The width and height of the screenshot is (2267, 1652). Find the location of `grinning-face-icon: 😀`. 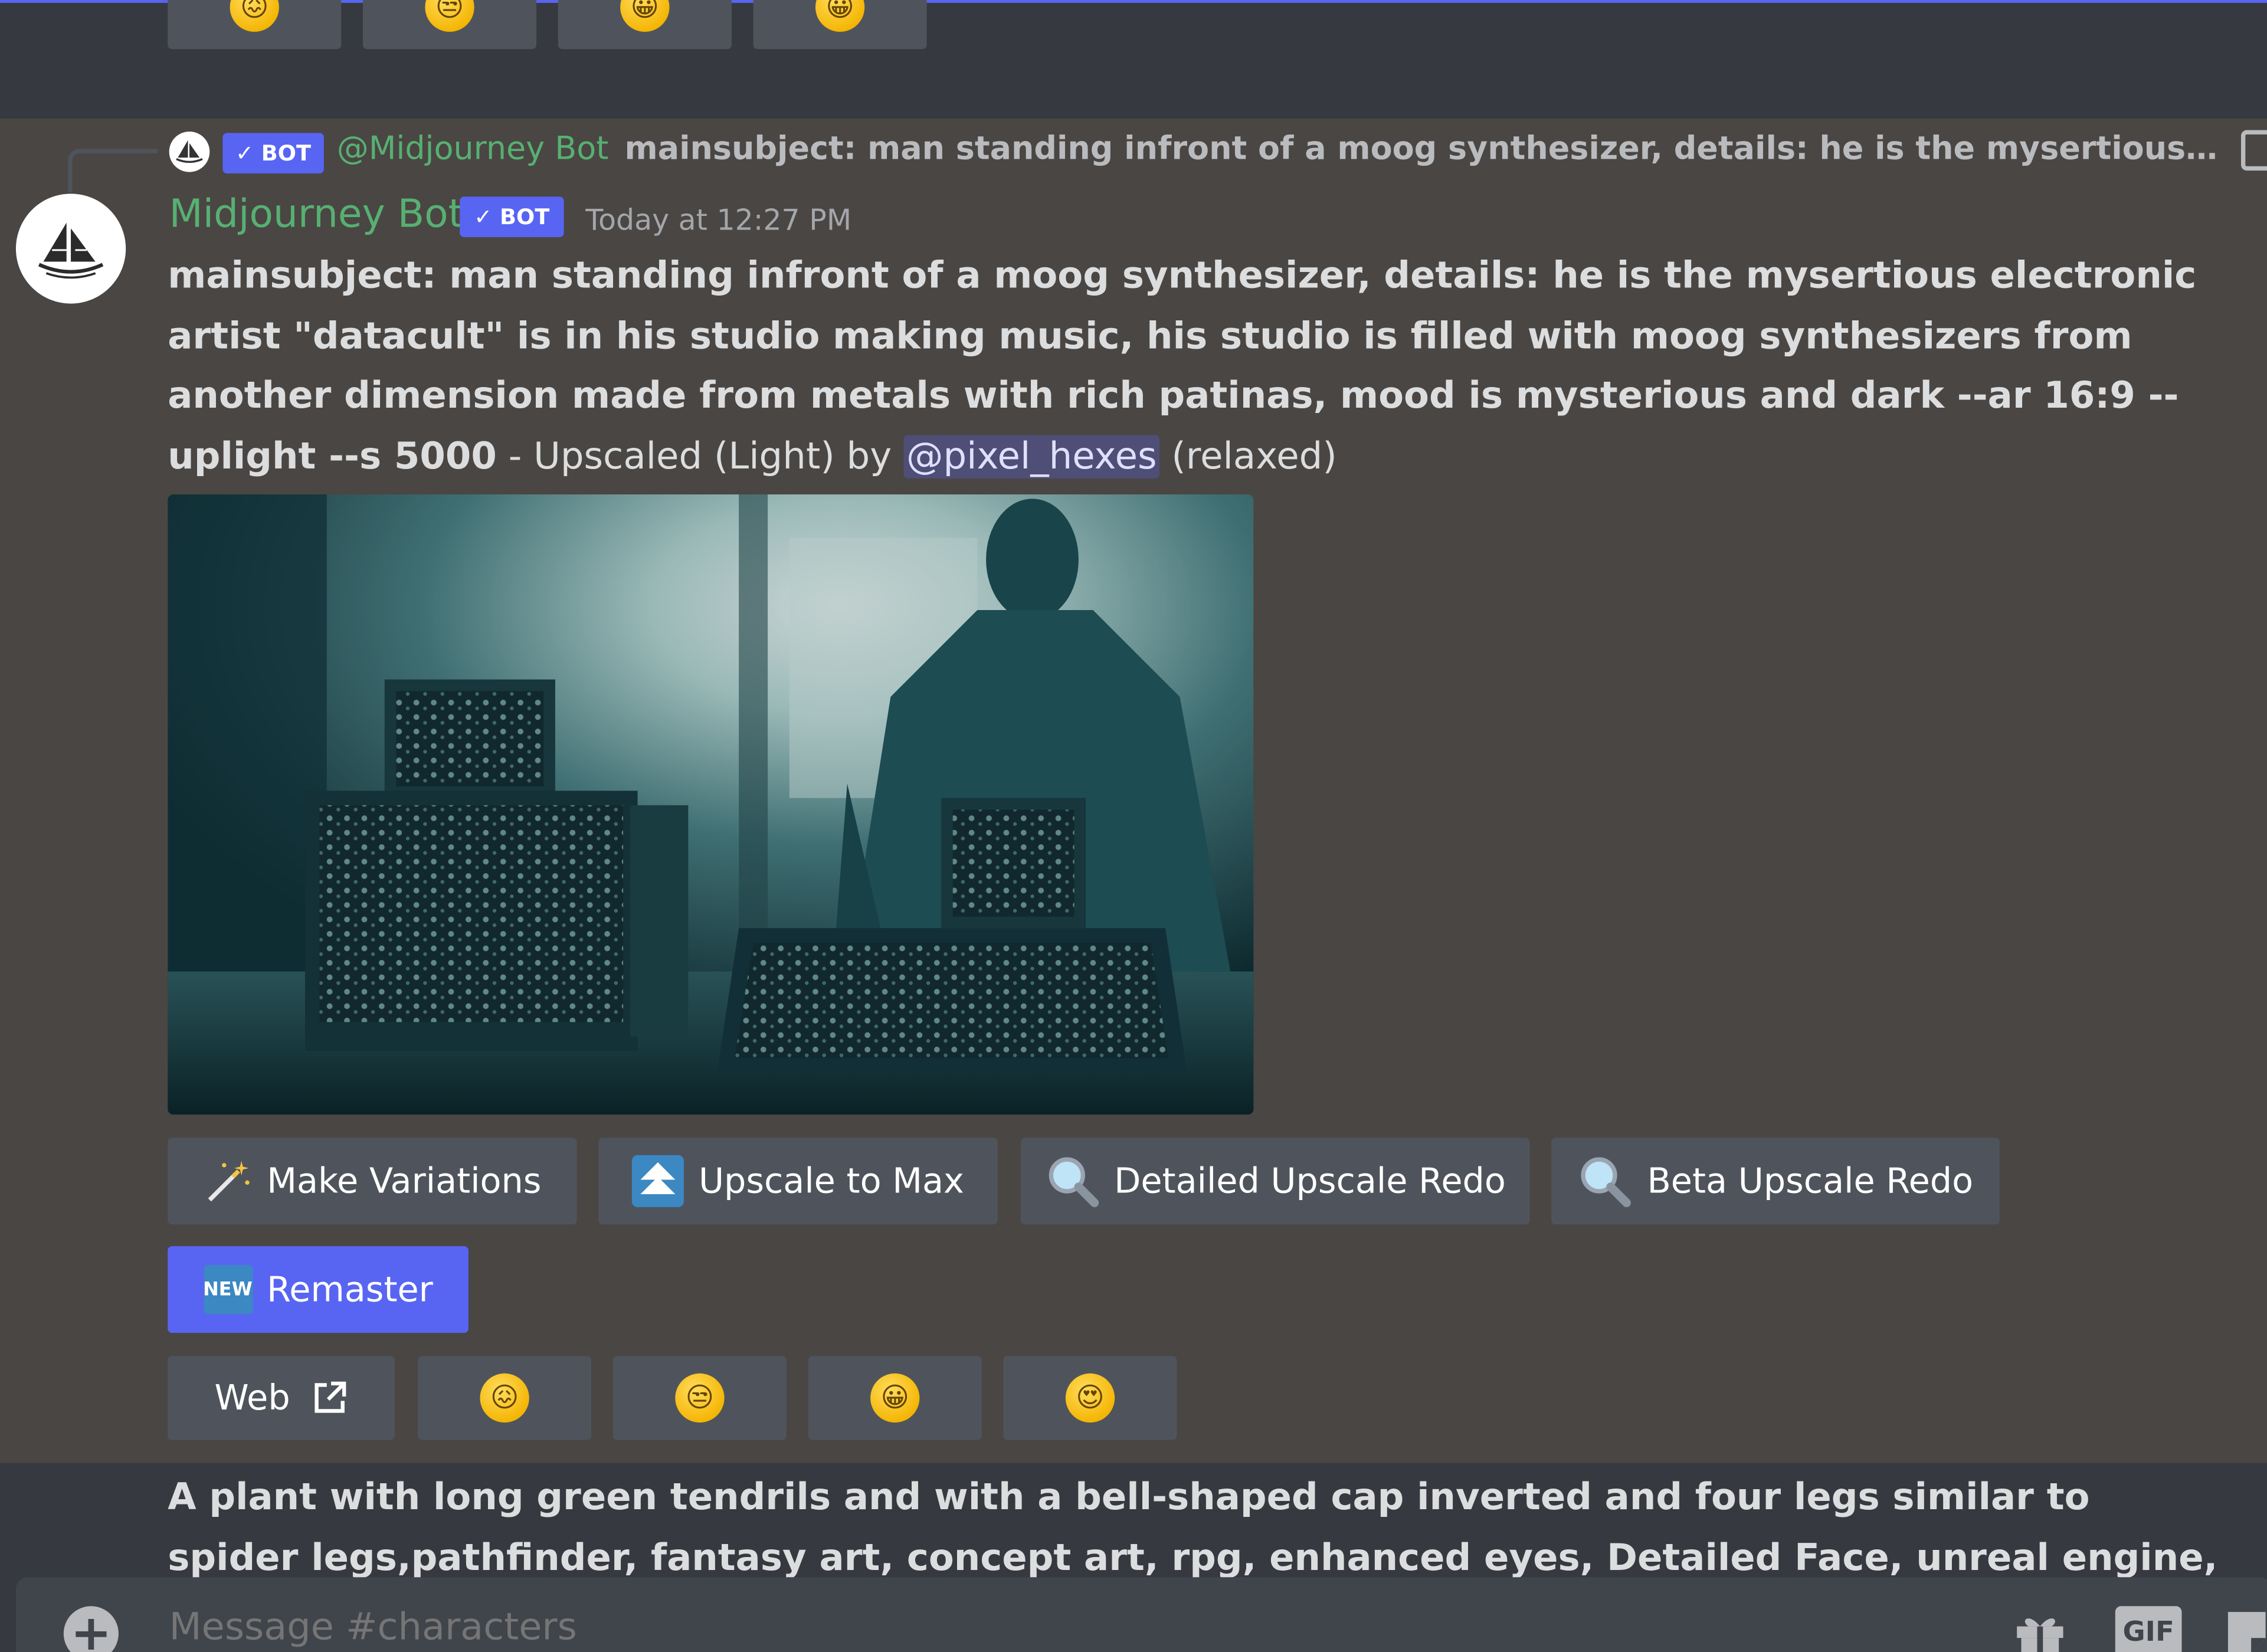

grinning-face-icon: 😀 is located at coordinates (895, 1398).